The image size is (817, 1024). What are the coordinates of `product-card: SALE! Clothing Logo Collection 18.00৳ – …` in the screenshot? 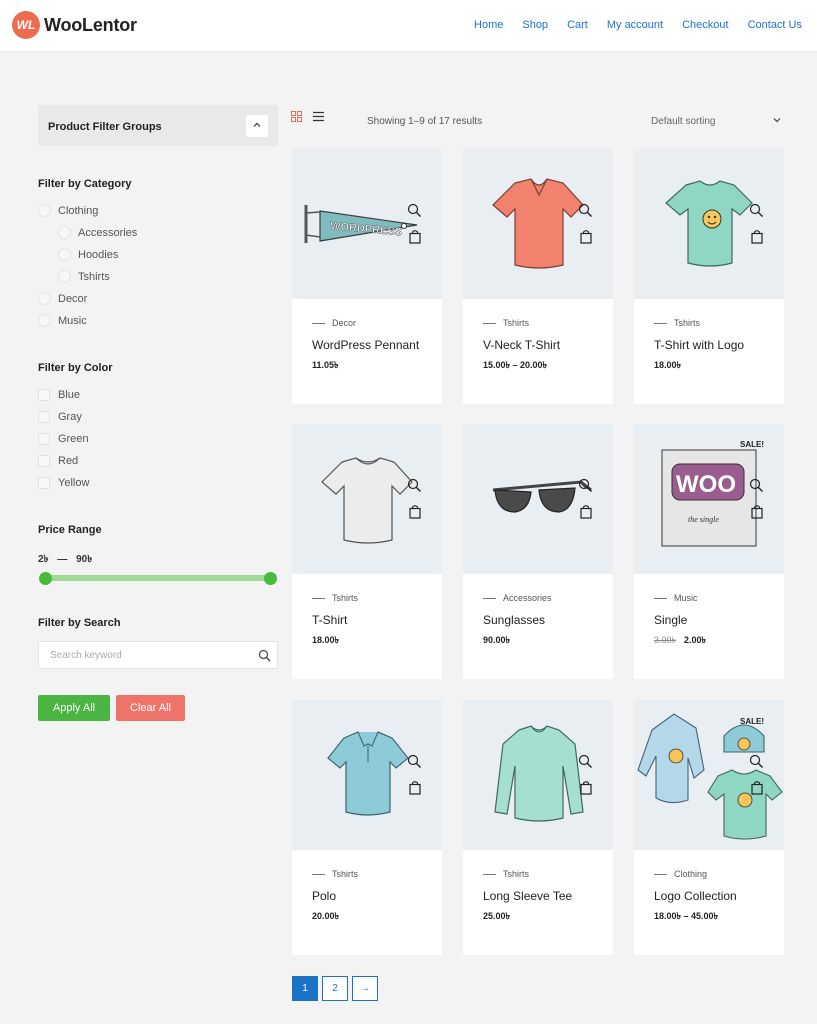 It's located at (709, 827).